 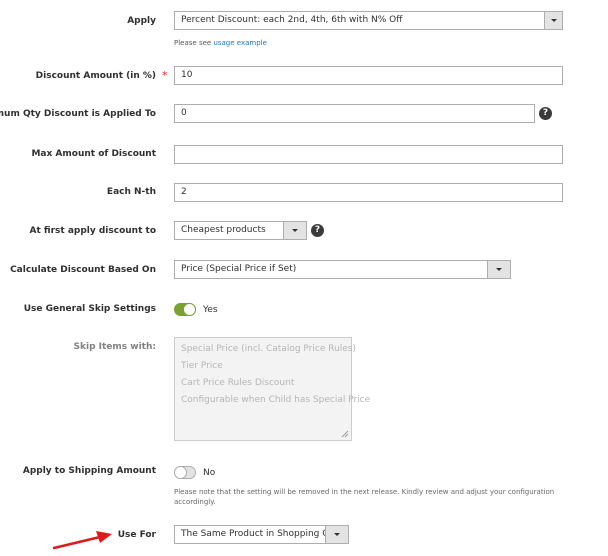 What do you see at coordinates (78, 114) in the screenshot?
I see `max-qty-label: Maximum Qty Discount is Applied To` at bounding box center [78, 114].